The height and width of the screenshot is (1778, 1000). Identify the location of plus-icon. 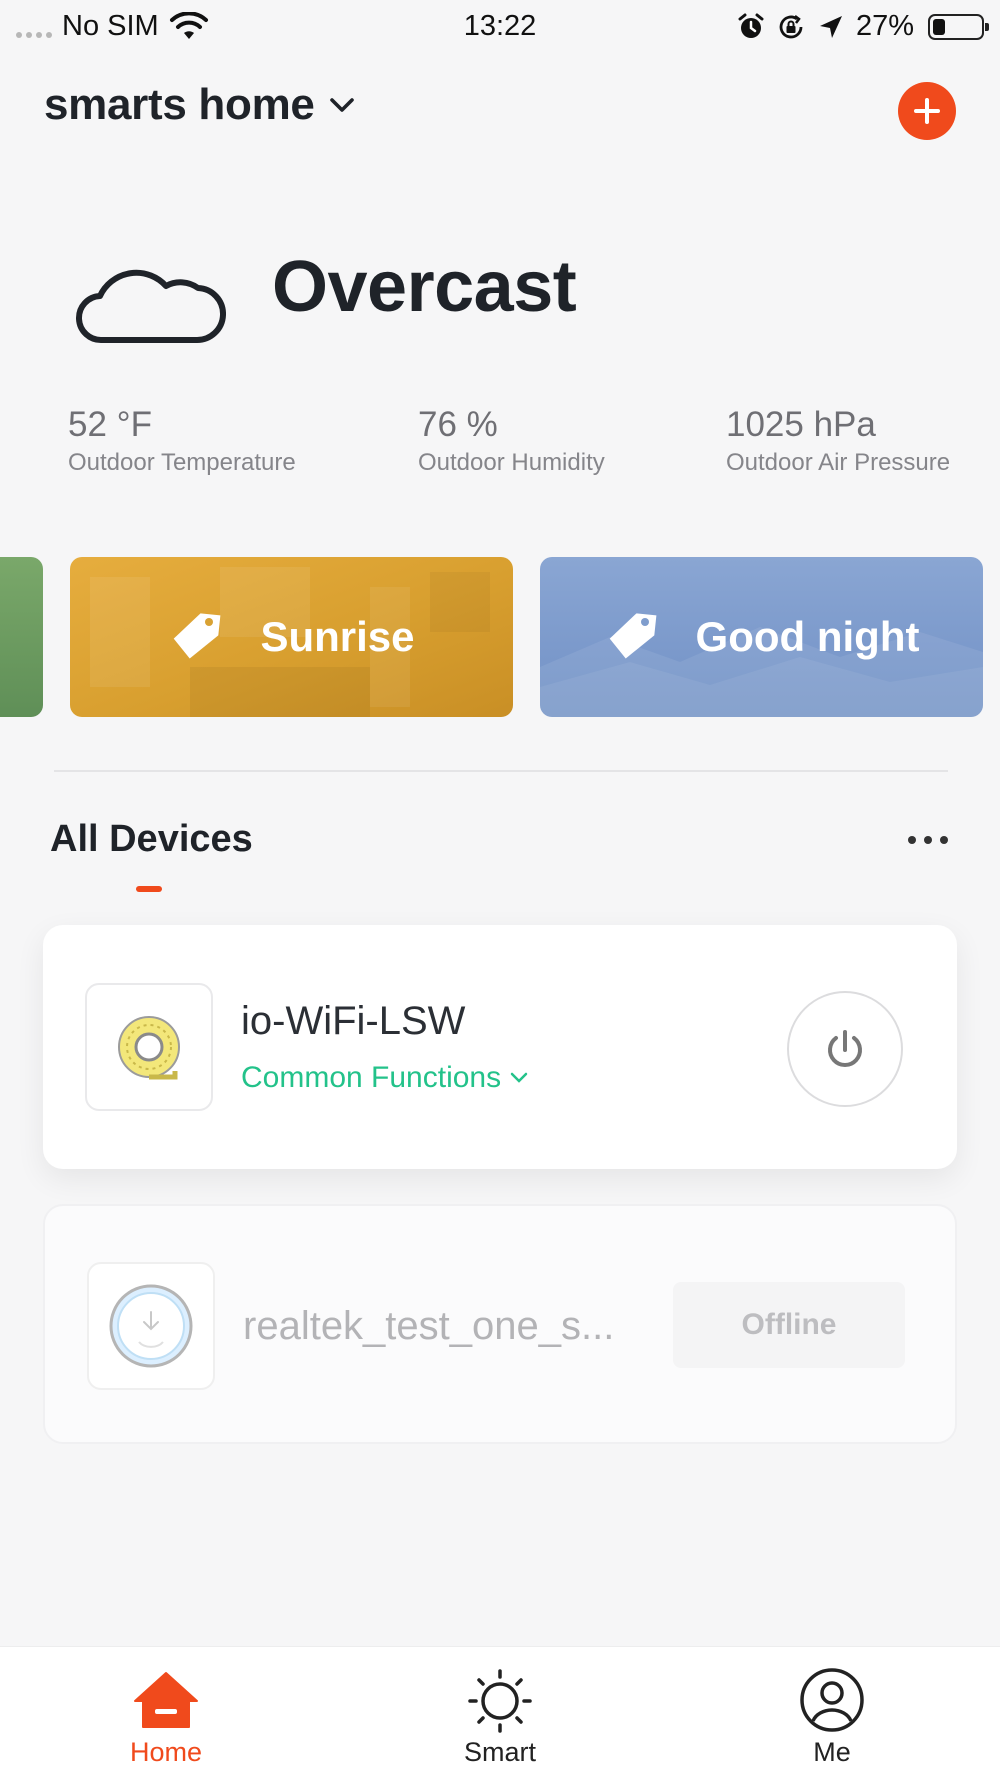
(927, 111).